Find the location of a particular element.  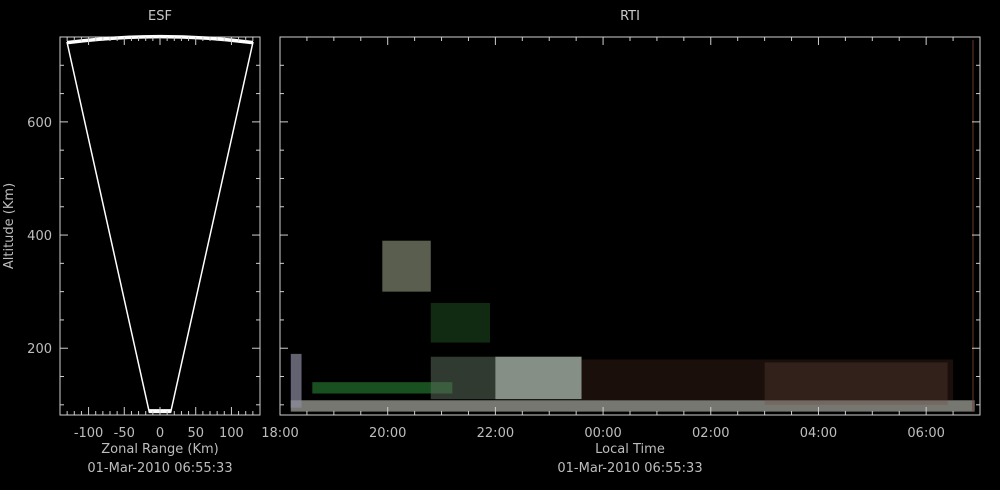

esf-timestamp: 01-Mar-2010 06:55:33 is located at coordinates (159, 468).